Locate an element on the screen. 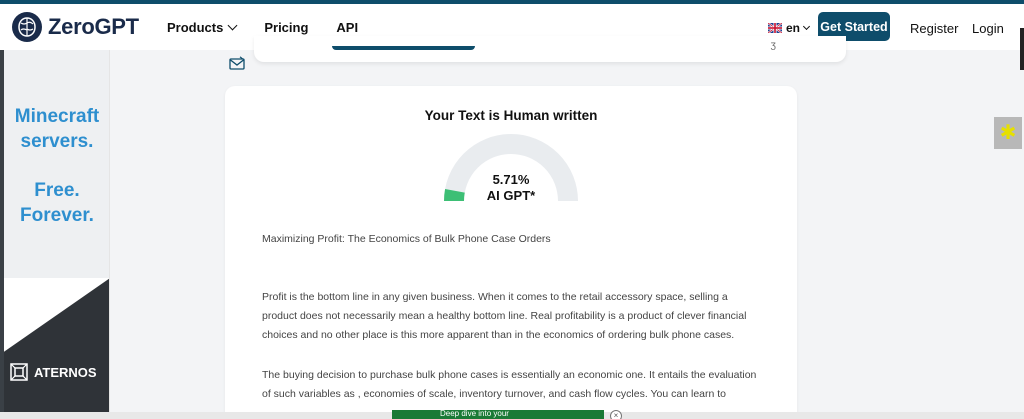  ai-percentage: 5.71% is located at coordinates (511, 179).